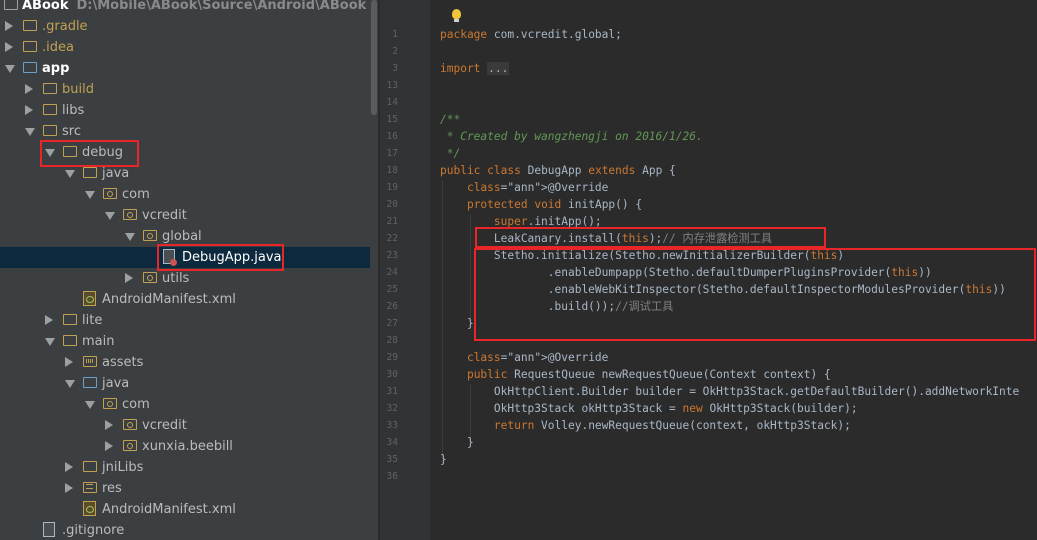 This screenshot has height=540, width=1037. What do you see at coordinates (392, 136) in the screenshot?
I see `line-number: 16` at bounding box center [392, 136].